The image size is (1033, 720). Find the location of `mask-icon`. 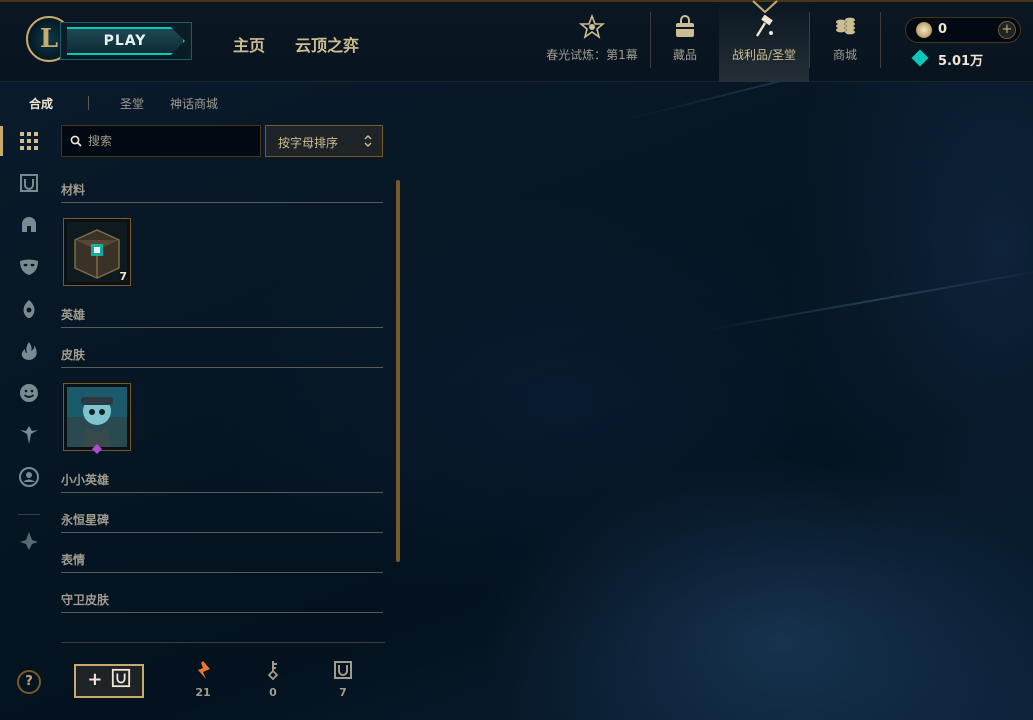

mask-icon is located at coordinates (29, 267).